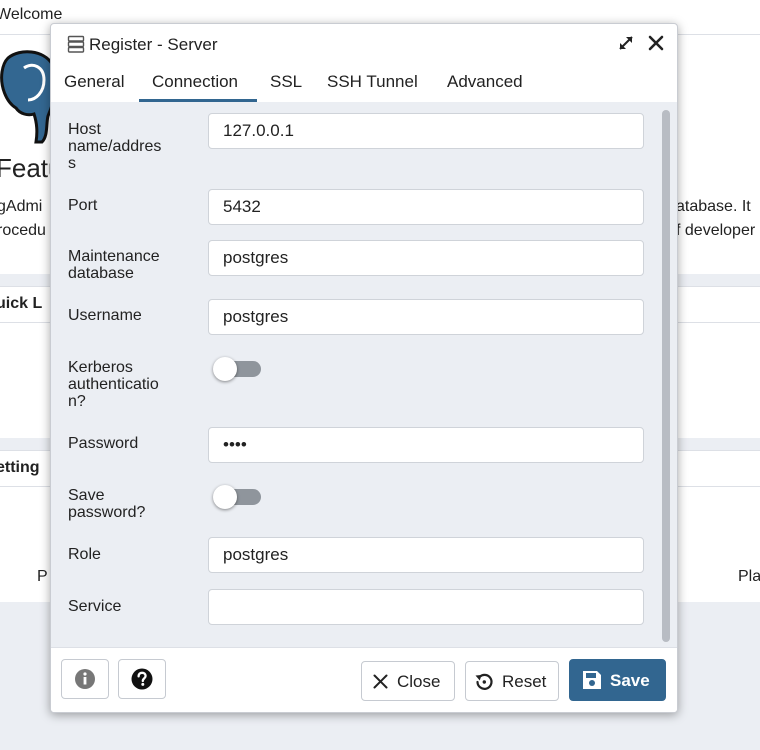 The image size is (760, 750). Describe the element at coordinates (21, 206) in the screenshot. I see `description-text-left-1: gAdmi` at that location.